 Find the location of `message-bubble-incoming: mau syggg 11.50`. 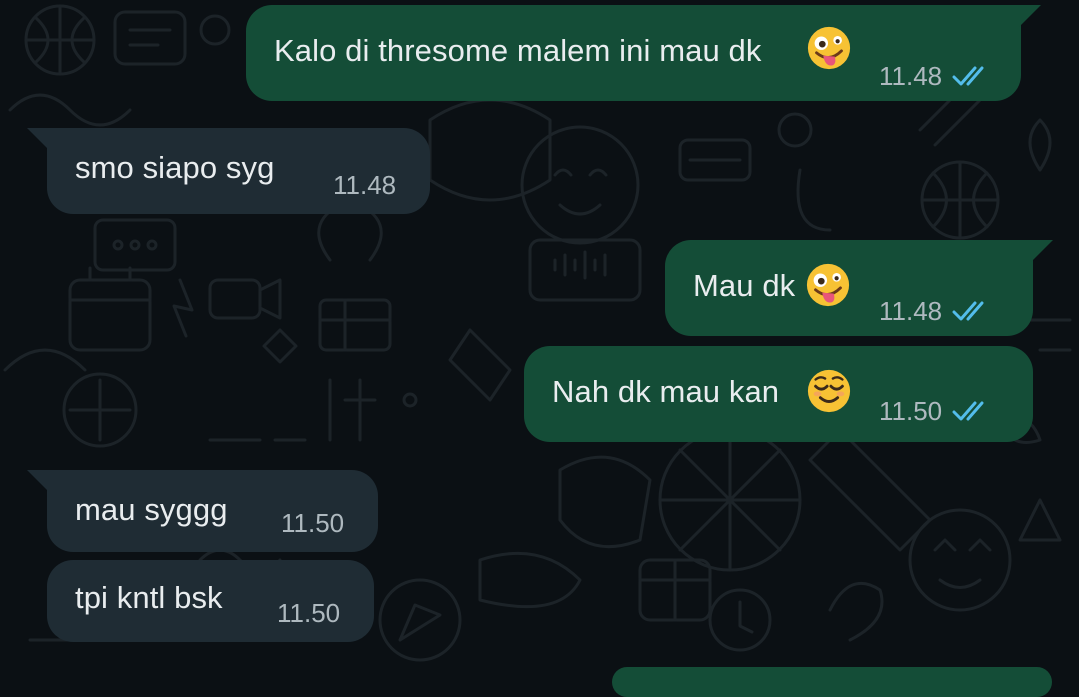

message-bubble-incoming: mau syggg 11.50 is located at coordinates (202, 511).